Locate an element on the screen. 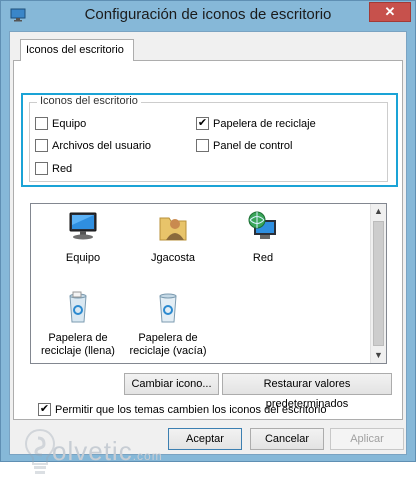 This screenshot has height=484, width=416. recycle-bin-full-icon is located at coordinates (78, 307).